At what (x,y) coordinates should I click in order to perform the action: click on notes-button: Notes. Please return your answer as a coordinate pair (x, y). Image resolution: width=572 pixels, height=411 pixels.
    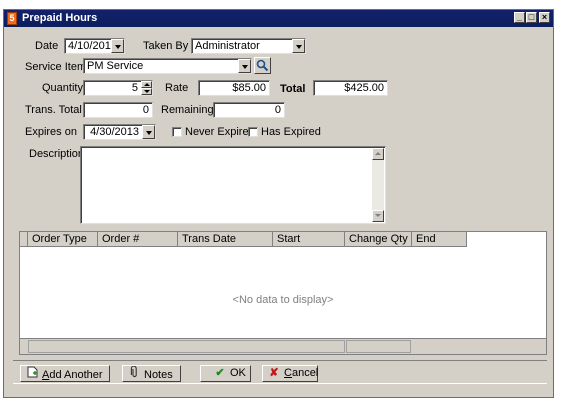
    Looking at the image, I should click on (151, 373).